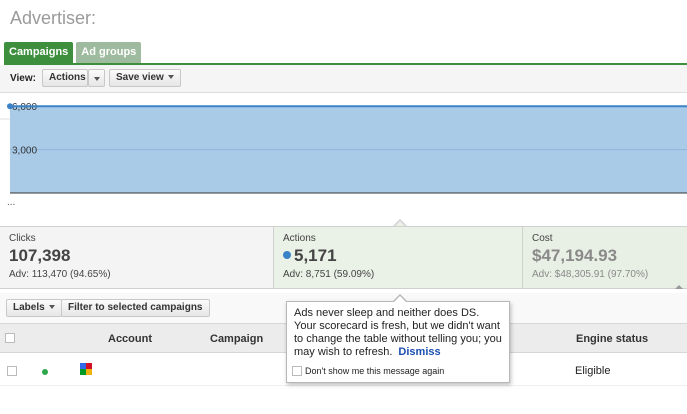 The width and height of the screenshot is (687, 414). Describe the element at coordinates (575, 255) in the screenshot. I see `metric-value: $47,194.93` at that location.